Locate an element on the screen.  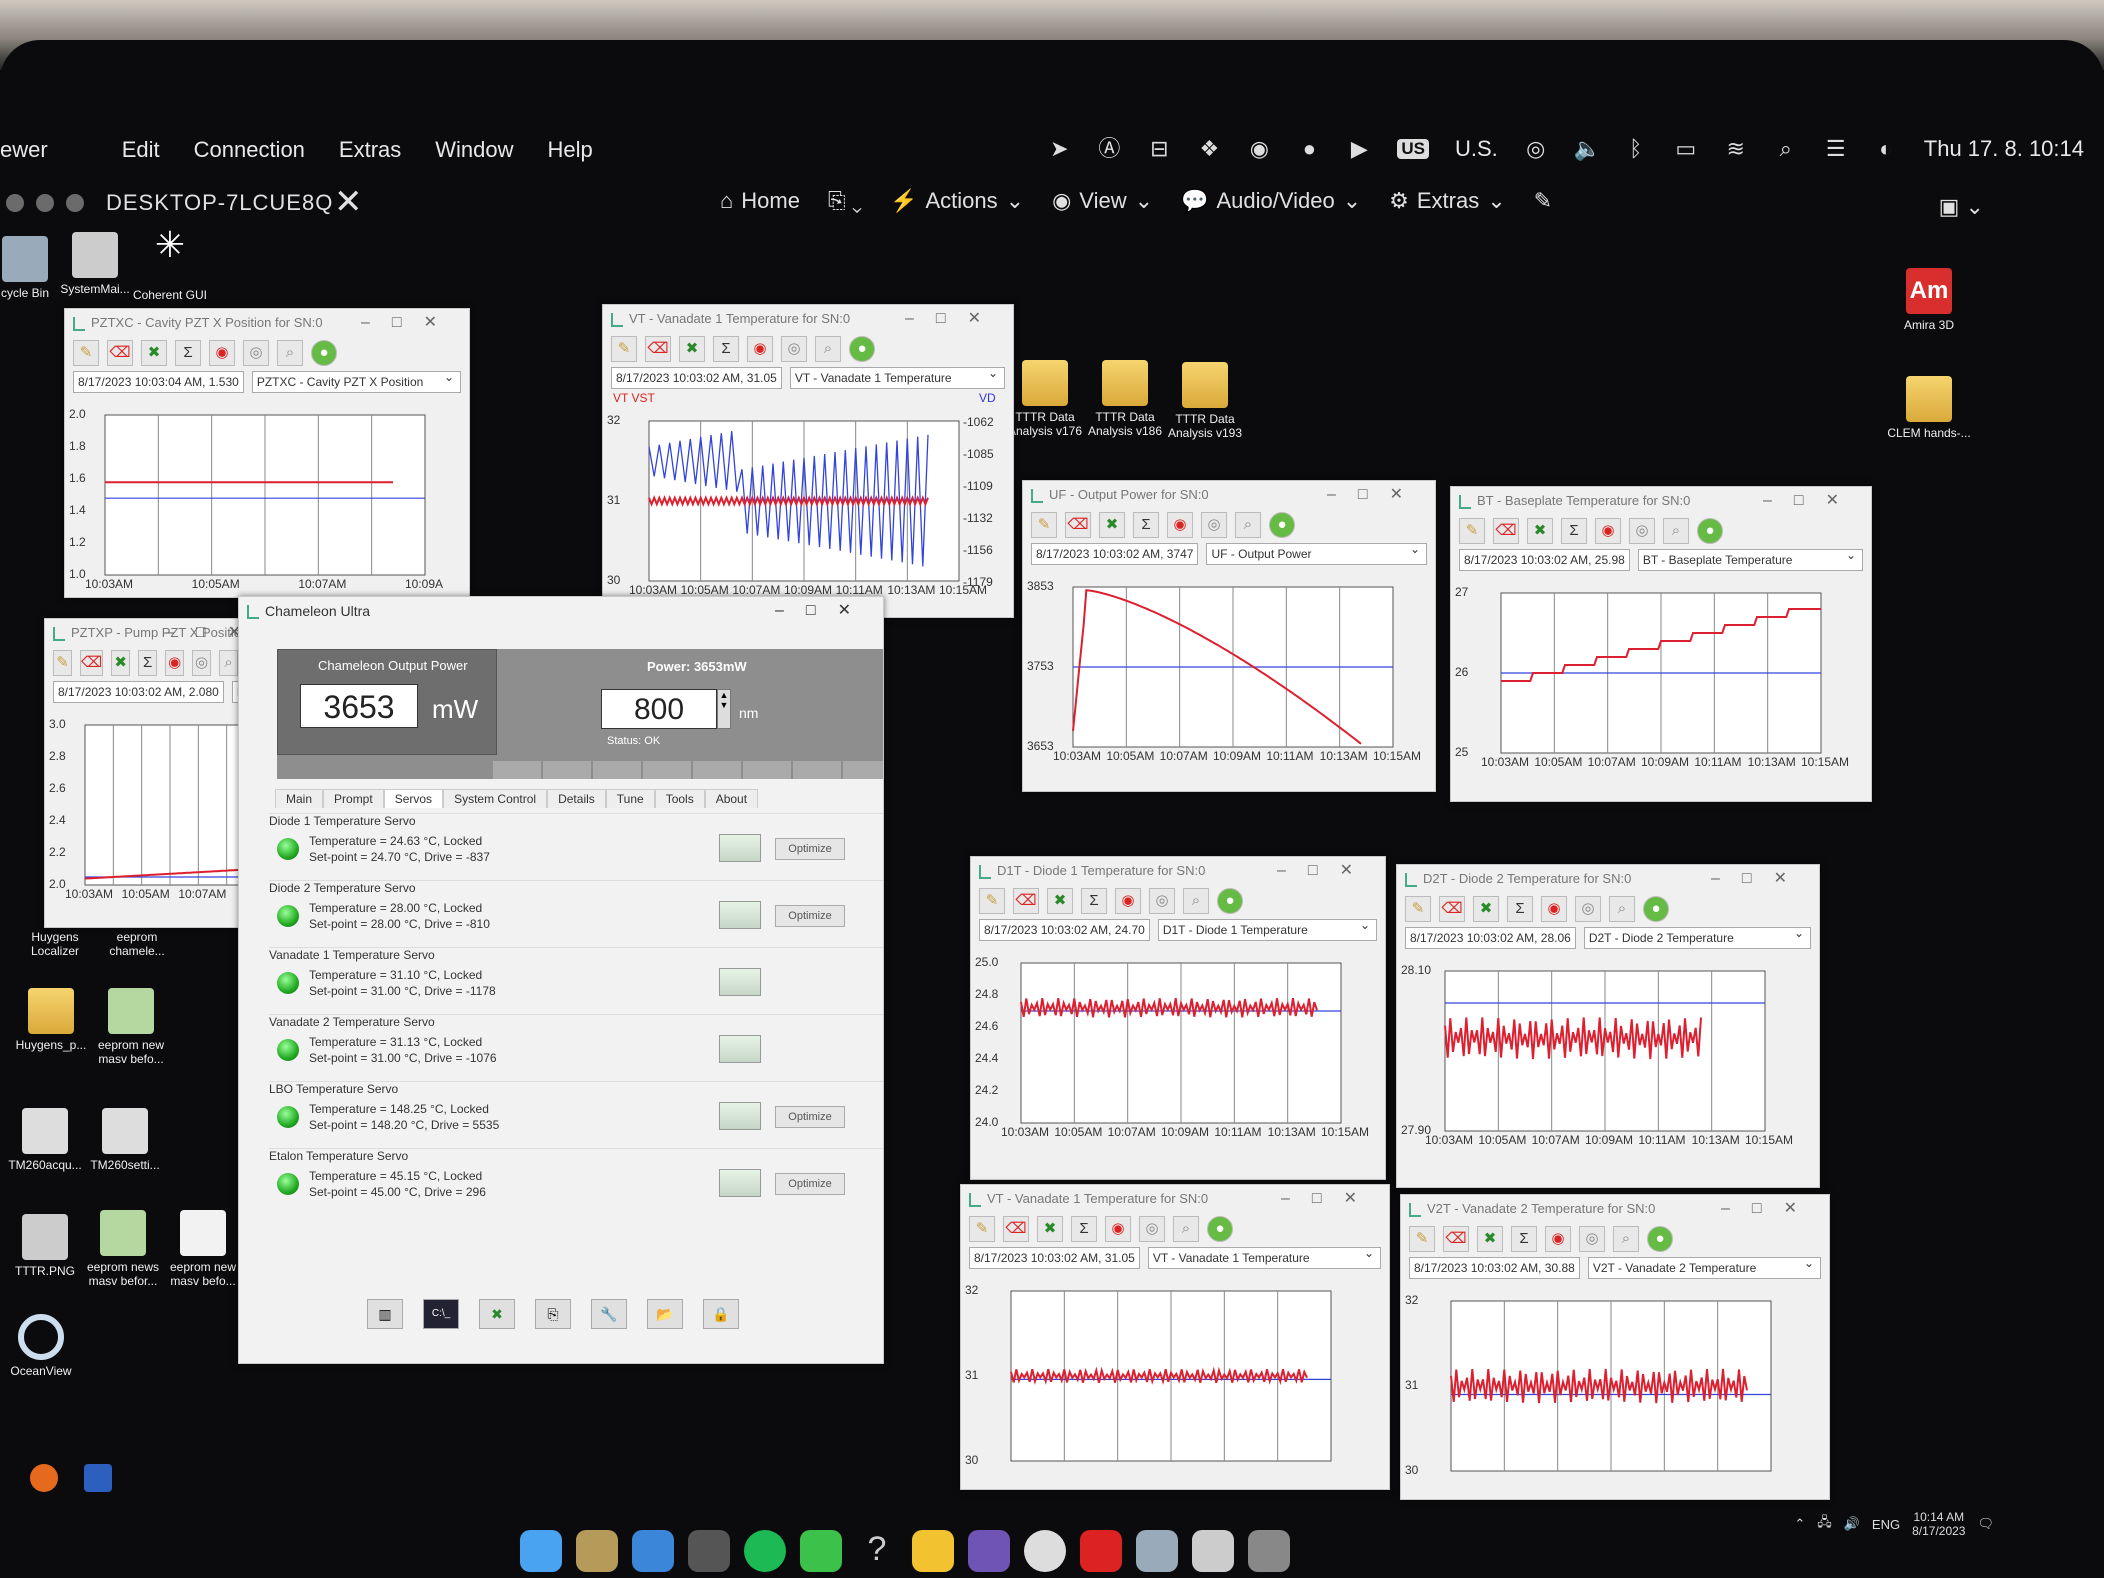
desktop-icon-tttr193: TTTR Data Analysis v193 is located at coordinates (1205, 401).